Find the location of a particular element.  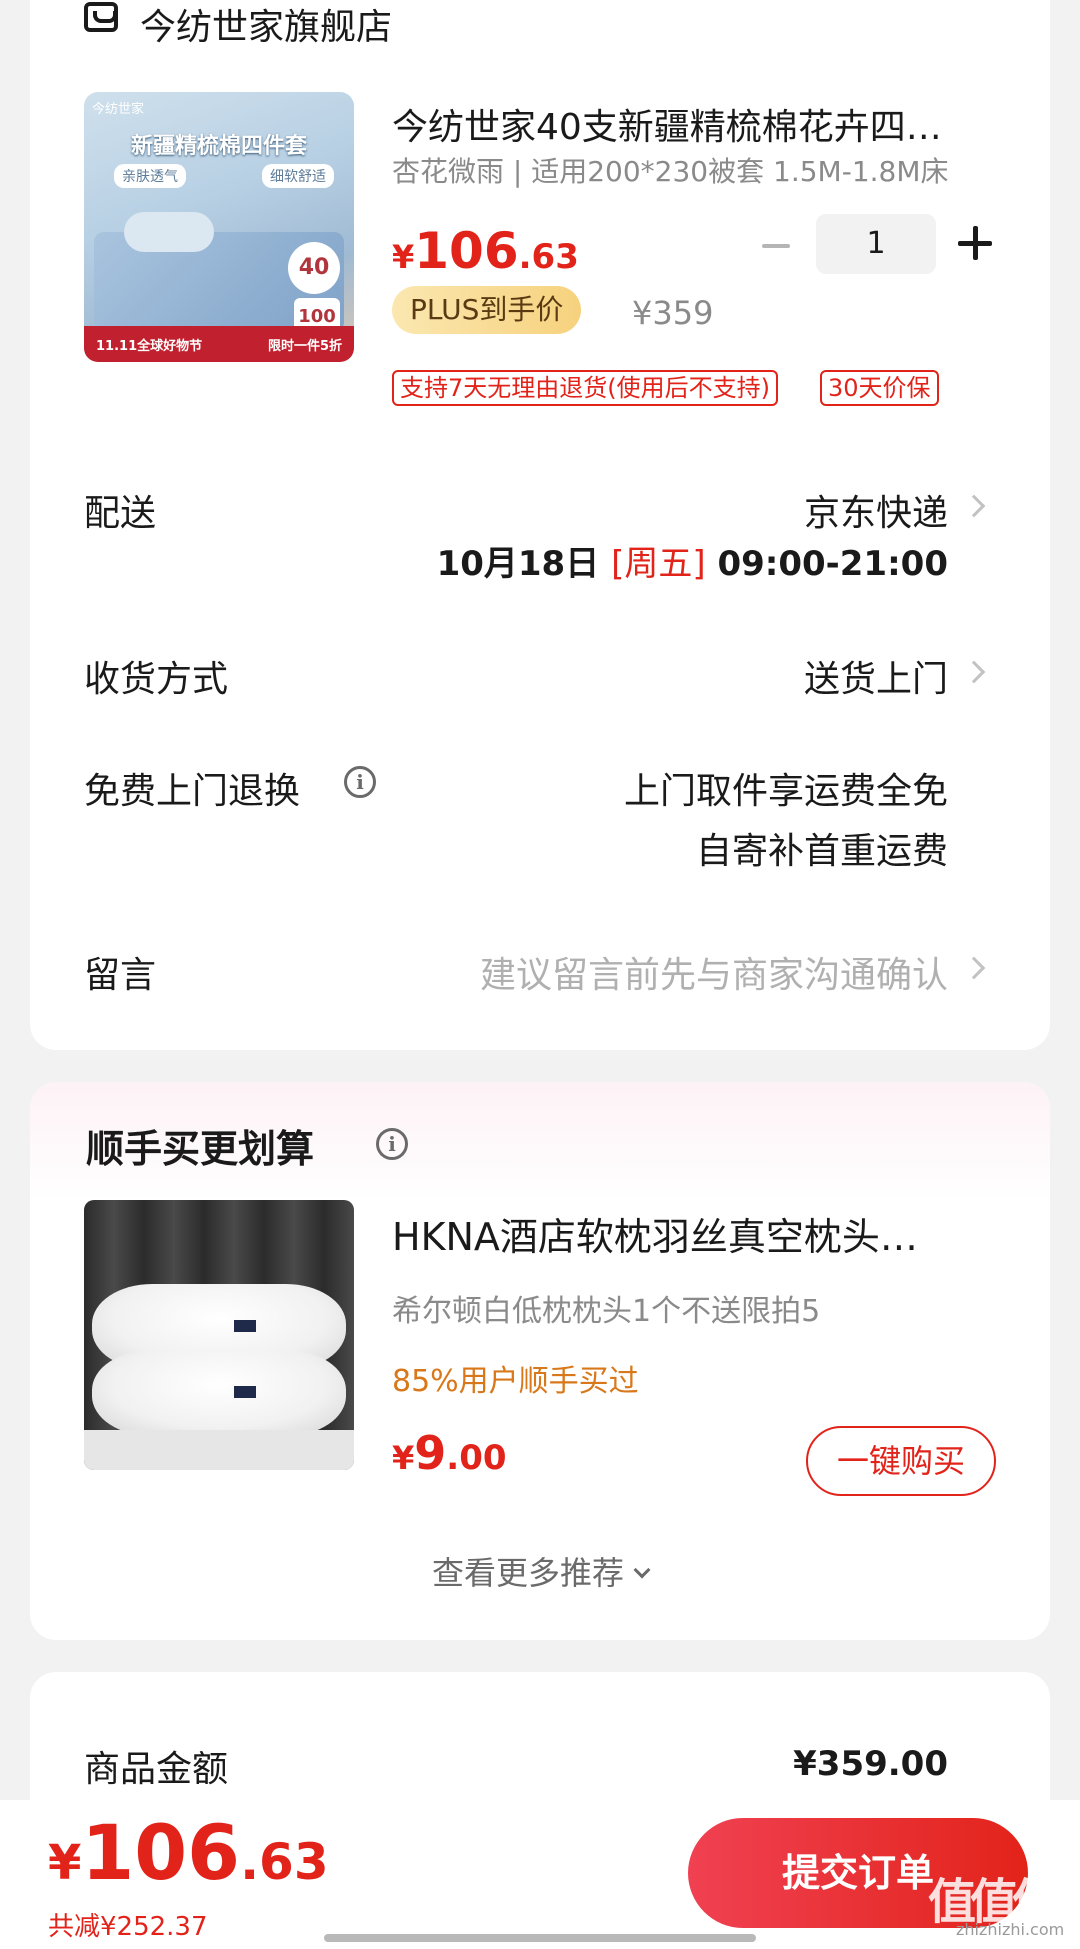

image-base-shape is located at coordinates (219, 1450).